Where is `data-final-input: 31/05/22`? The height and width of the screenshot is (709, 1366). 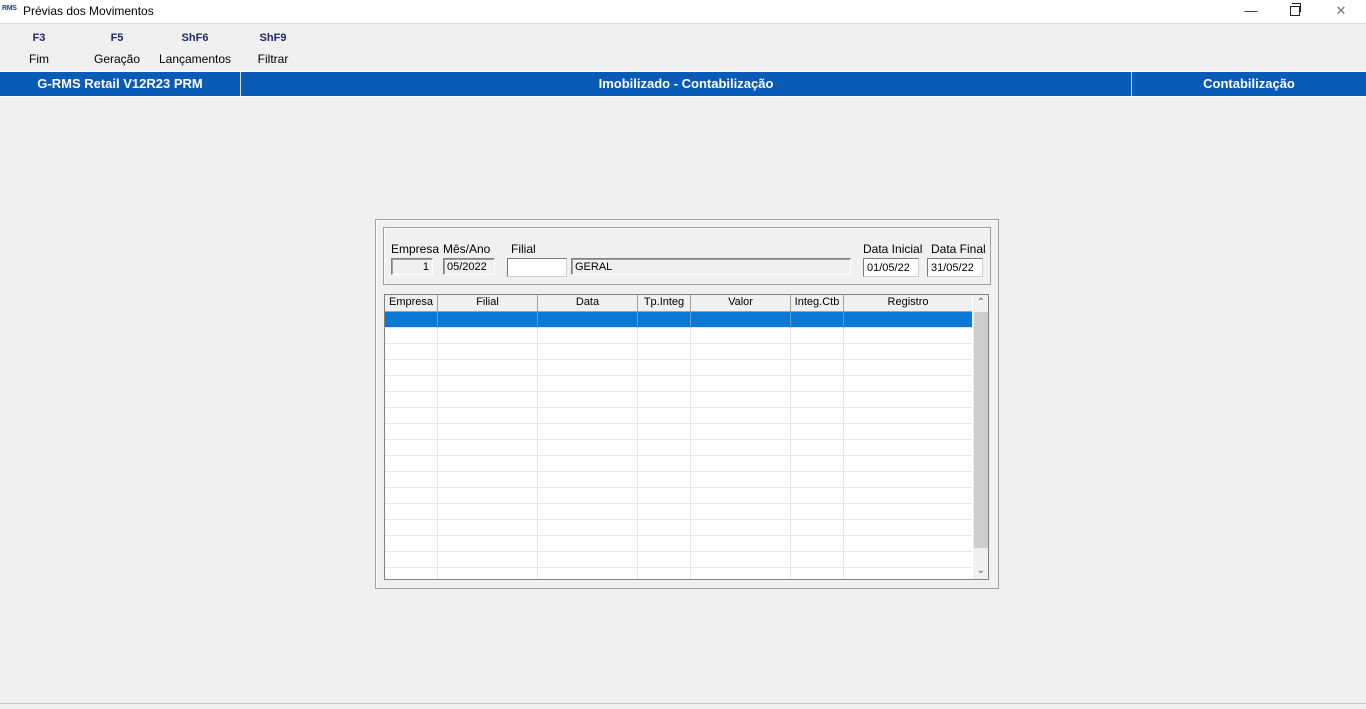
data-final-input: 31/05/22 is located at coordinates (955, 267).